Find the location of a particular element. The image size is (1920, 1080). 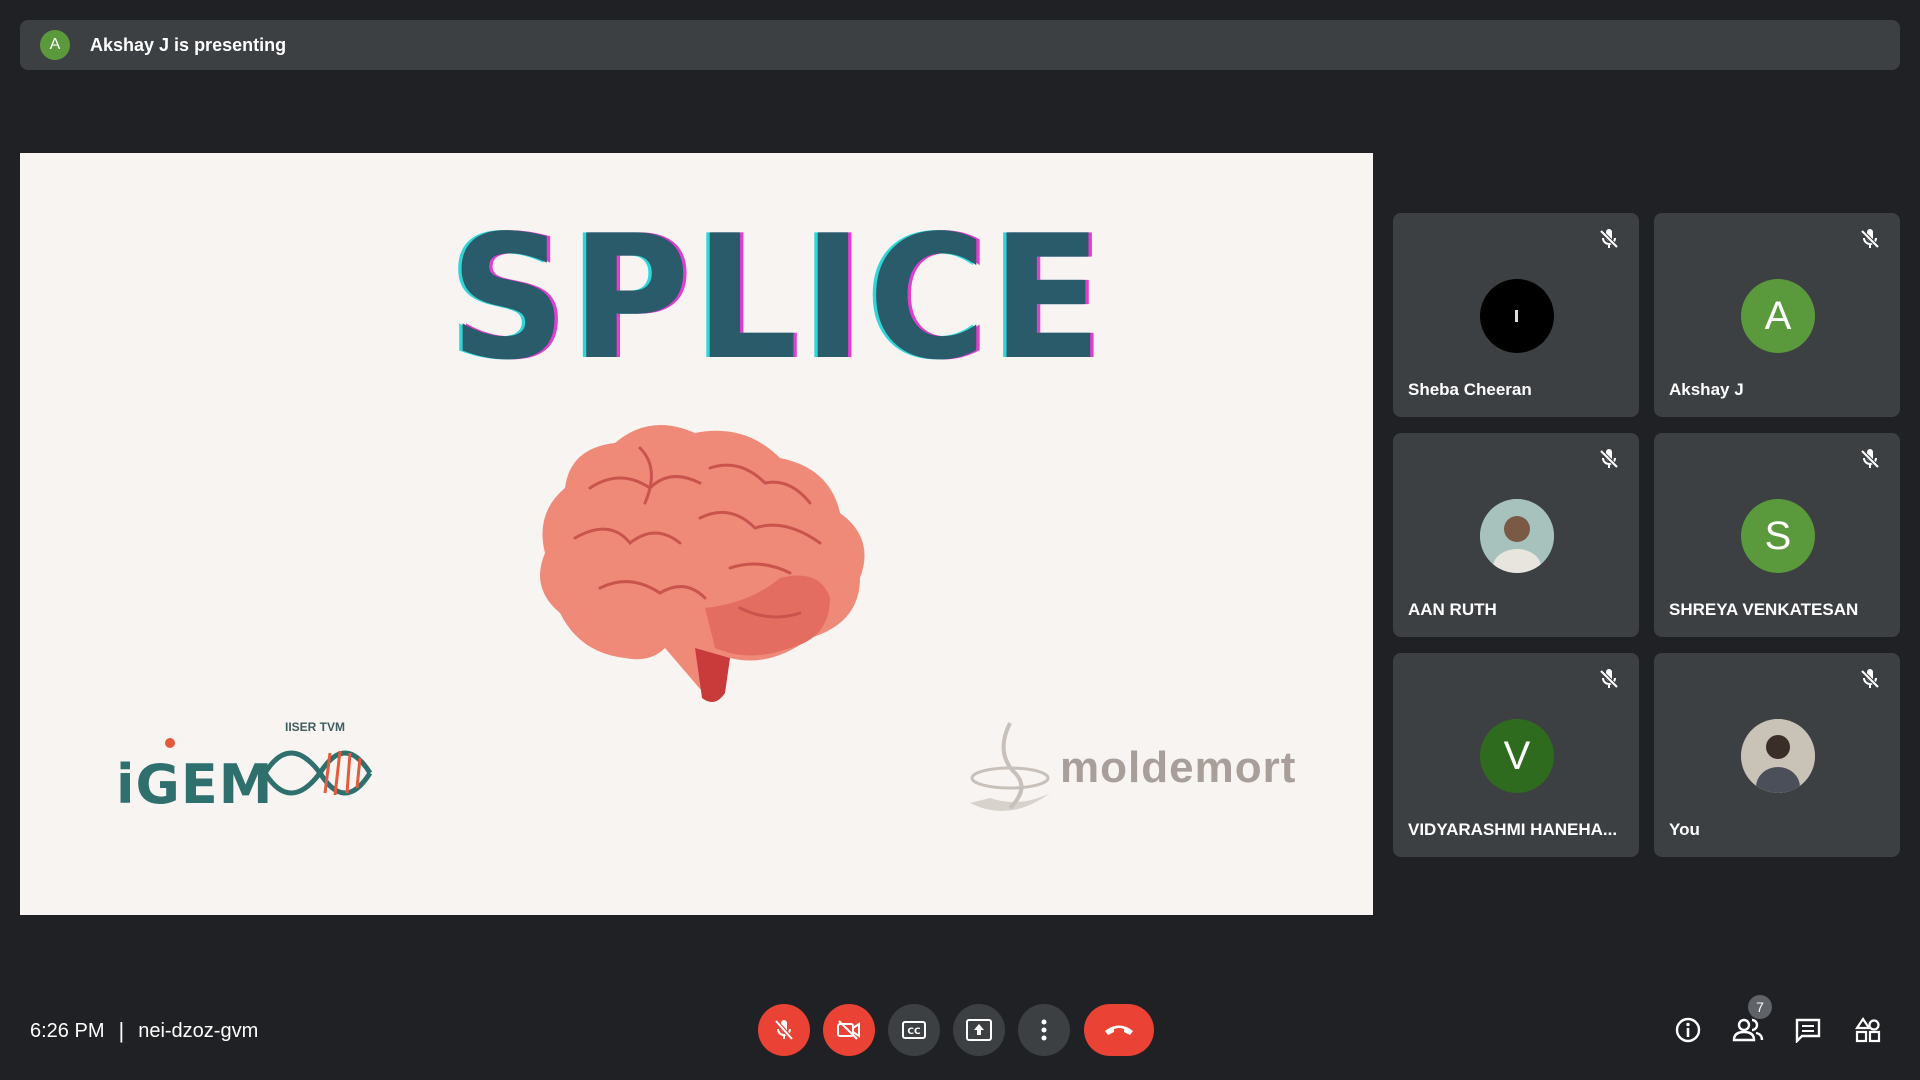

leave-call-button is located at coordinates (1119, 1030).